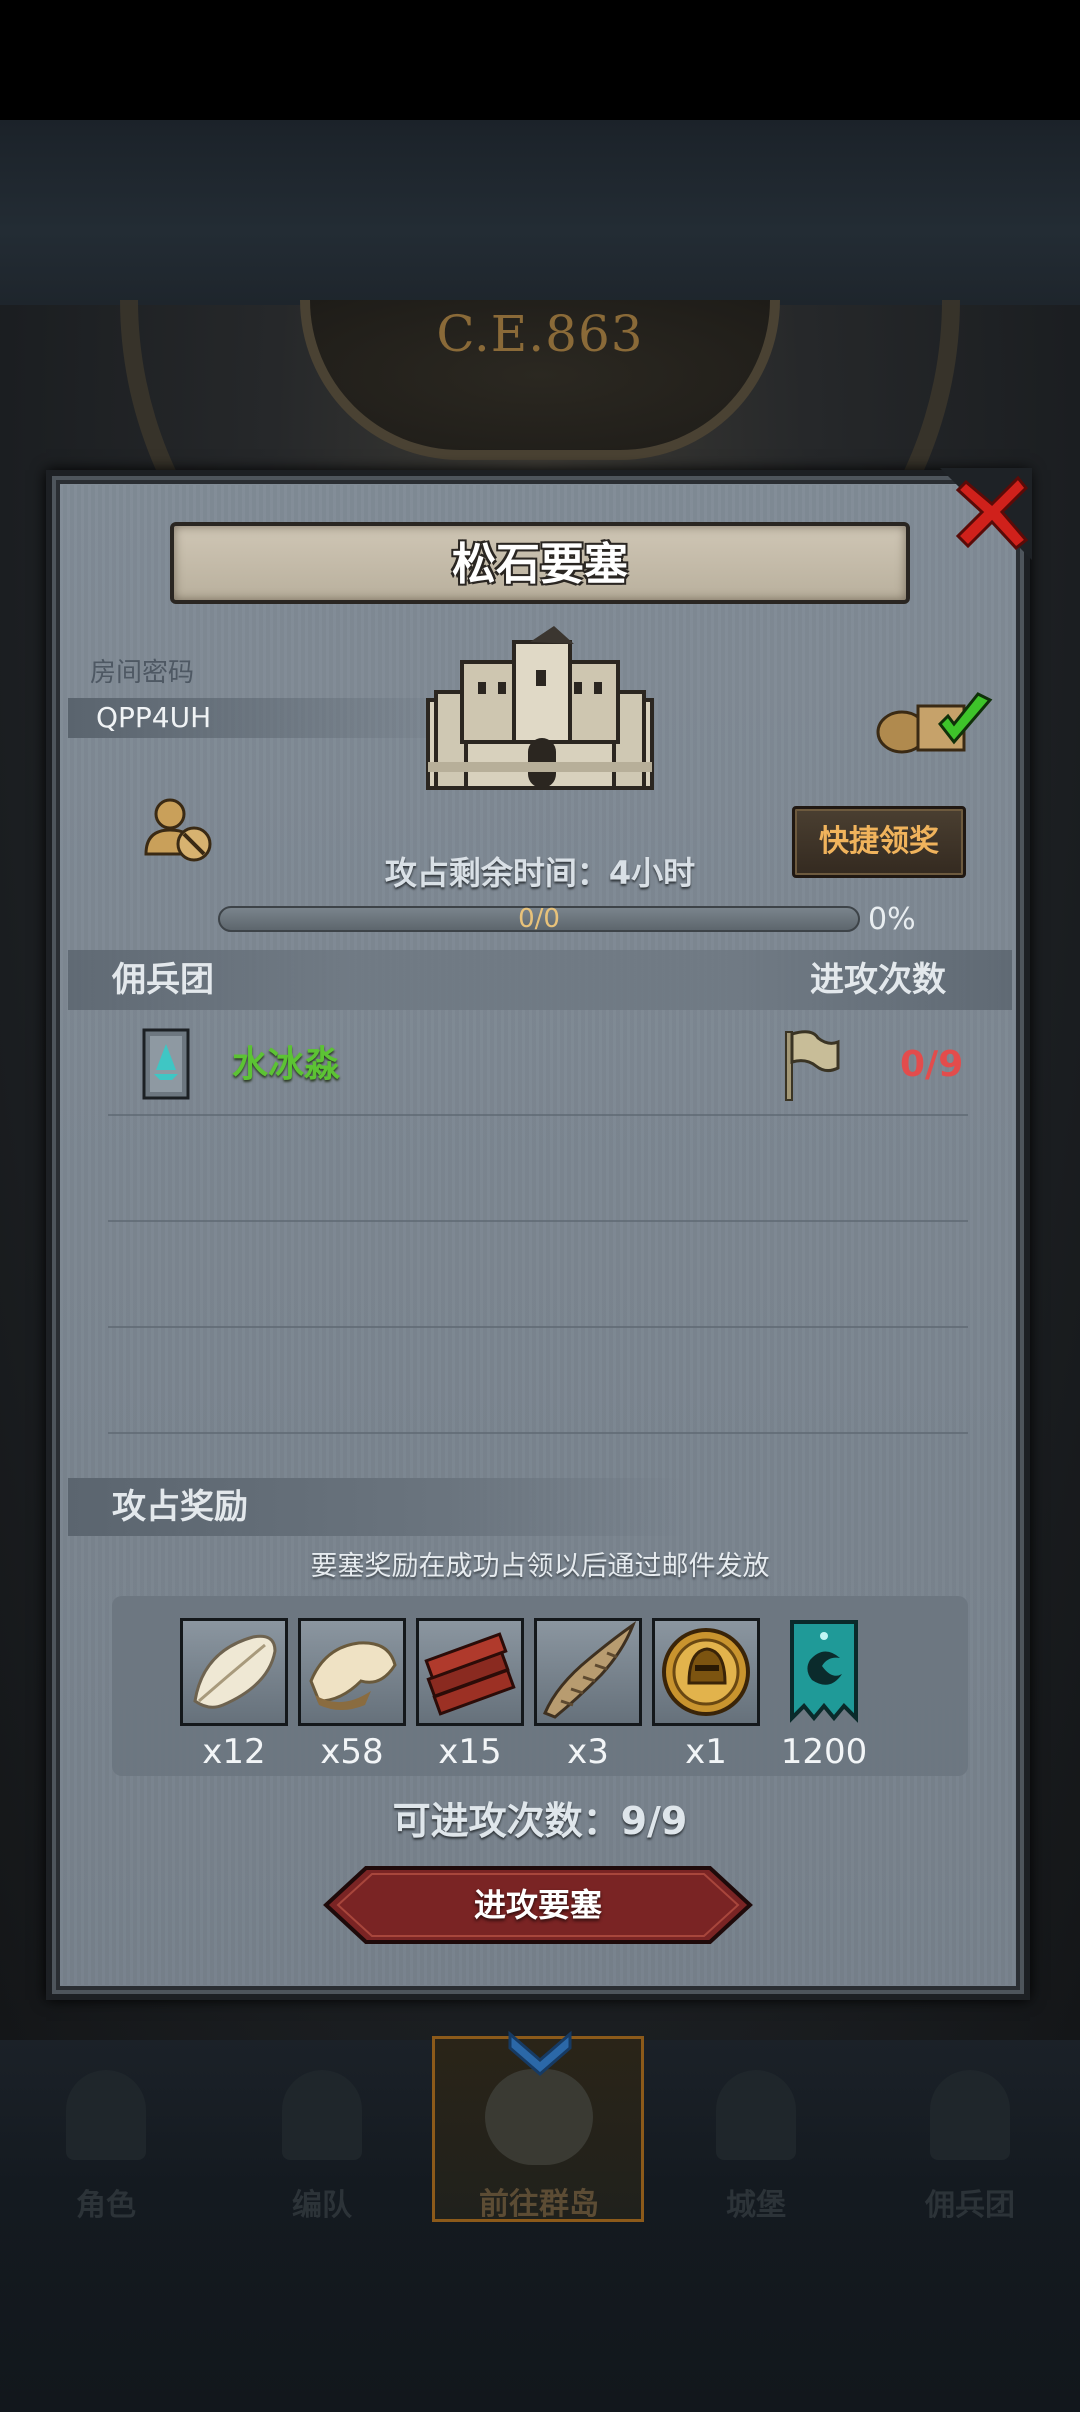  I want to click on reward-qty: x1, so click(706, 1752).